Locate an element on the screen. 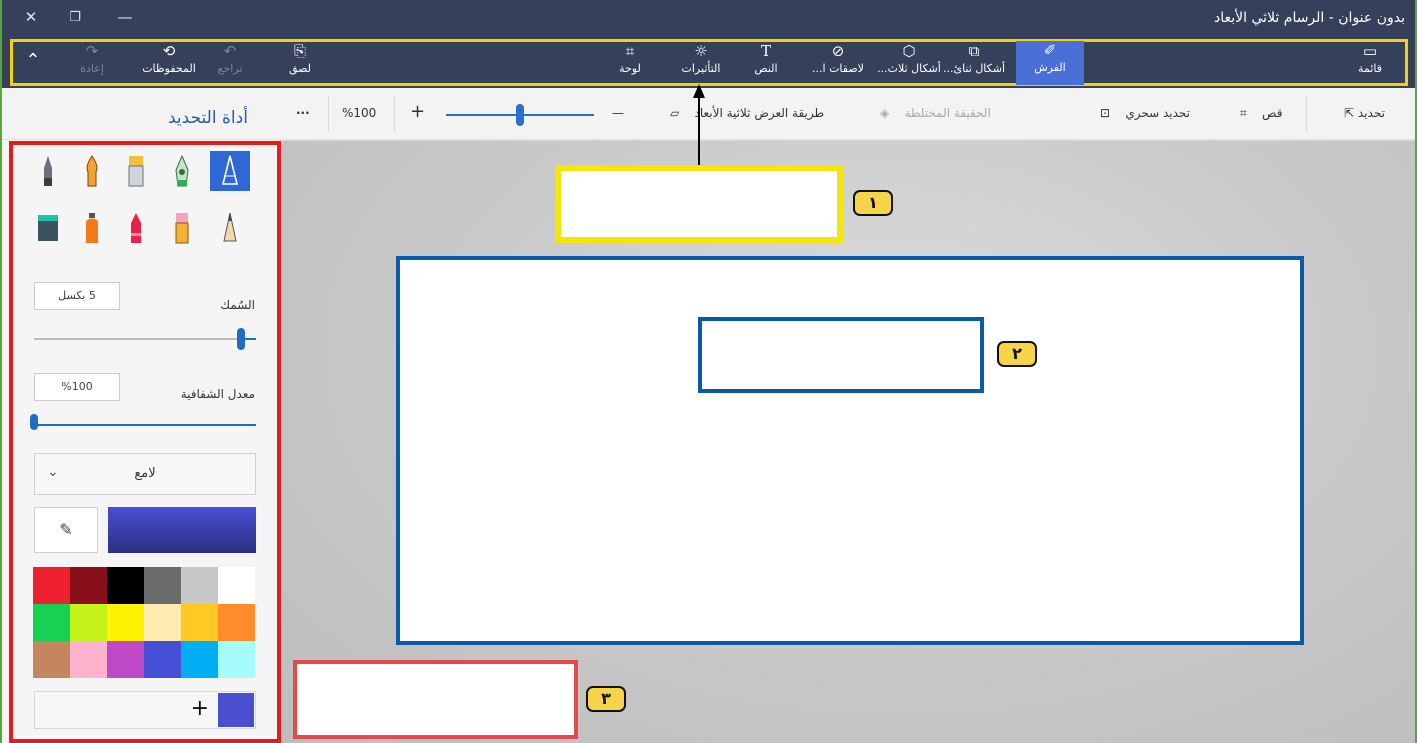  badge-1: ١ is located at coordinates (873, 203).